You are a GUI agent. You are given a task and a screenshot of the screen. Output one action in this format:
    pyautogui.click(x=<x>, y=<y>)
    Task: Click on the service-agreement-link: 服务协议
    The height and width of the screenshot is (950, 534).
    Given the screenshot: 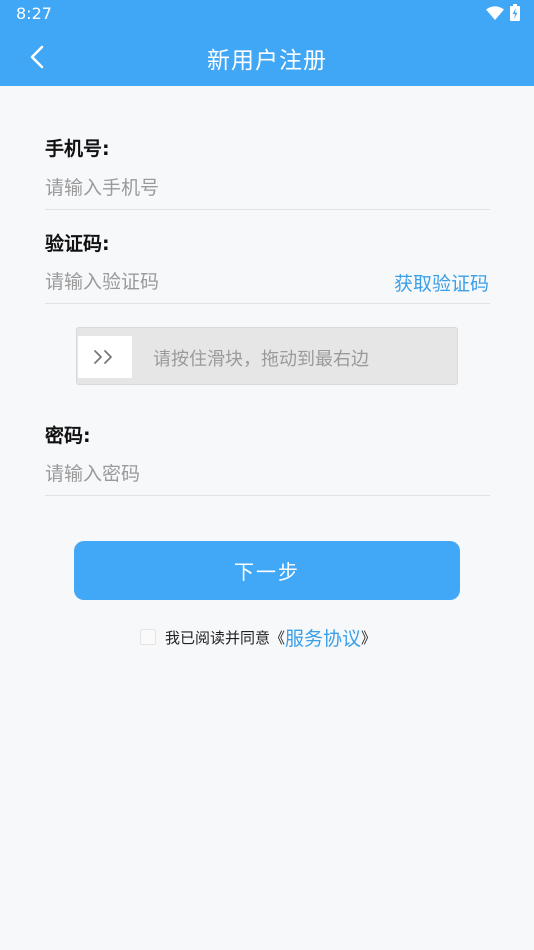 What is the action you would take?
    pyautogui.click(x=323, y=637)
    